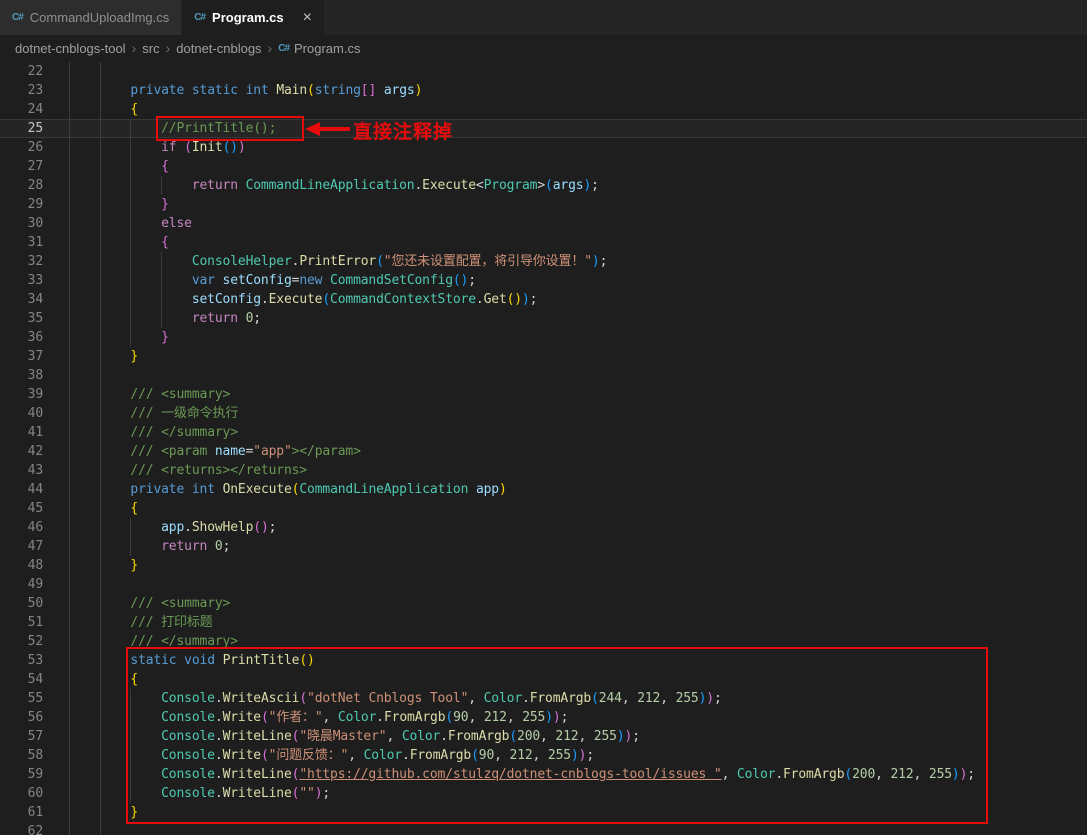  I want to click on line-number: 43, so click(22, 470).